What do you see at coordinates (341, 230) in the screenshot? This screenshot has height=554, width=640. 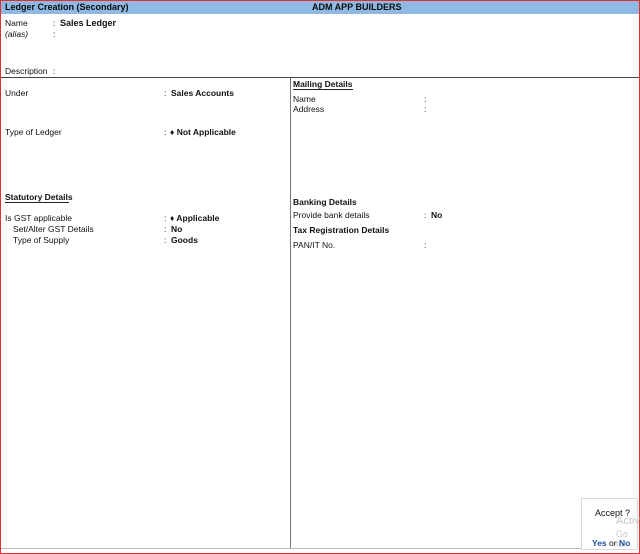 I see `tax-registration-heading: Tax Registration Details` at bounding box center [341, 230].